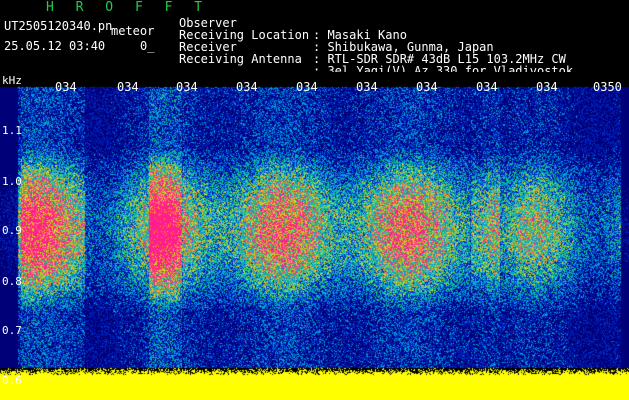  I want to click on info-label: Receiving Antenna, so click(240, 59).